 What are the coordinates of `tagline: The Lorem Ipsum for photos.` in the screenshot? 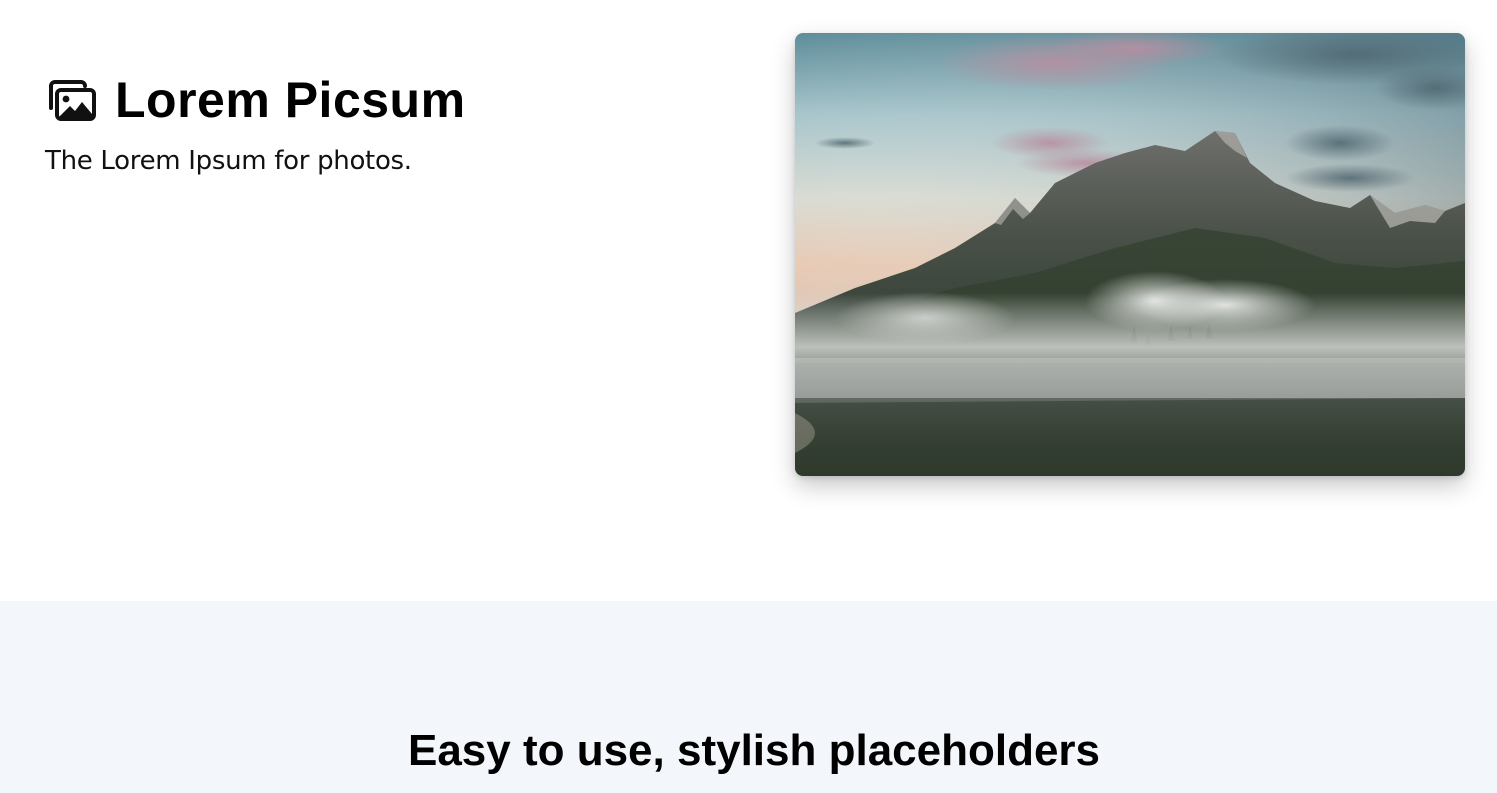 It's located at (228, 161).